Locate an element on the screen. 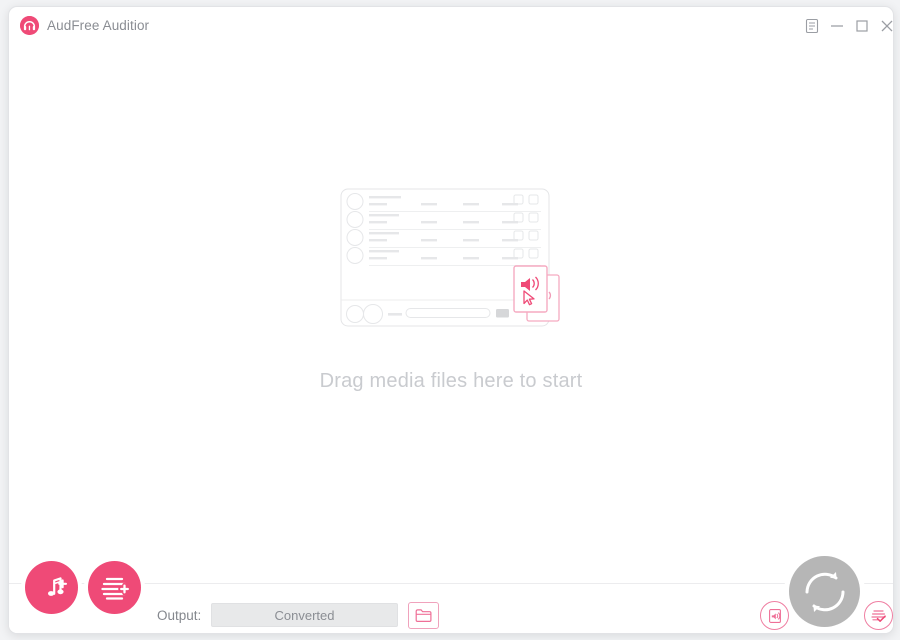  converted-list-button is located at coordinates (774, 615).